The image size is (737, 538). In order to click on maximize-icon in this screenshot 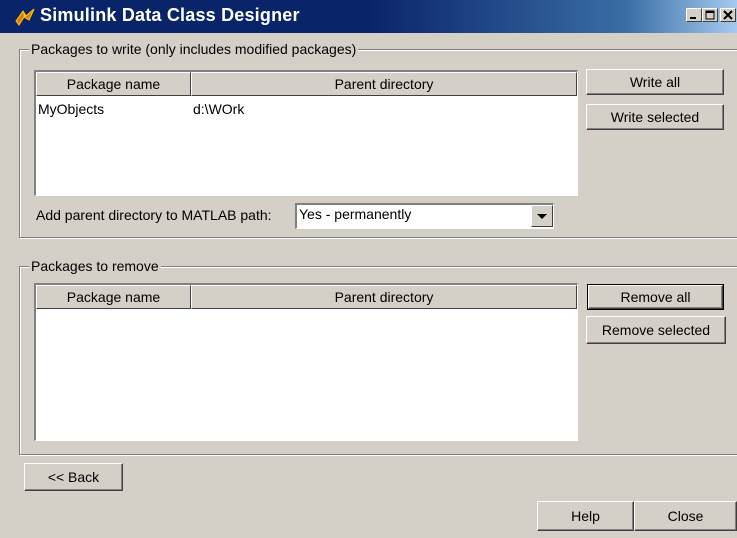, I will do `click(710, 15)`.